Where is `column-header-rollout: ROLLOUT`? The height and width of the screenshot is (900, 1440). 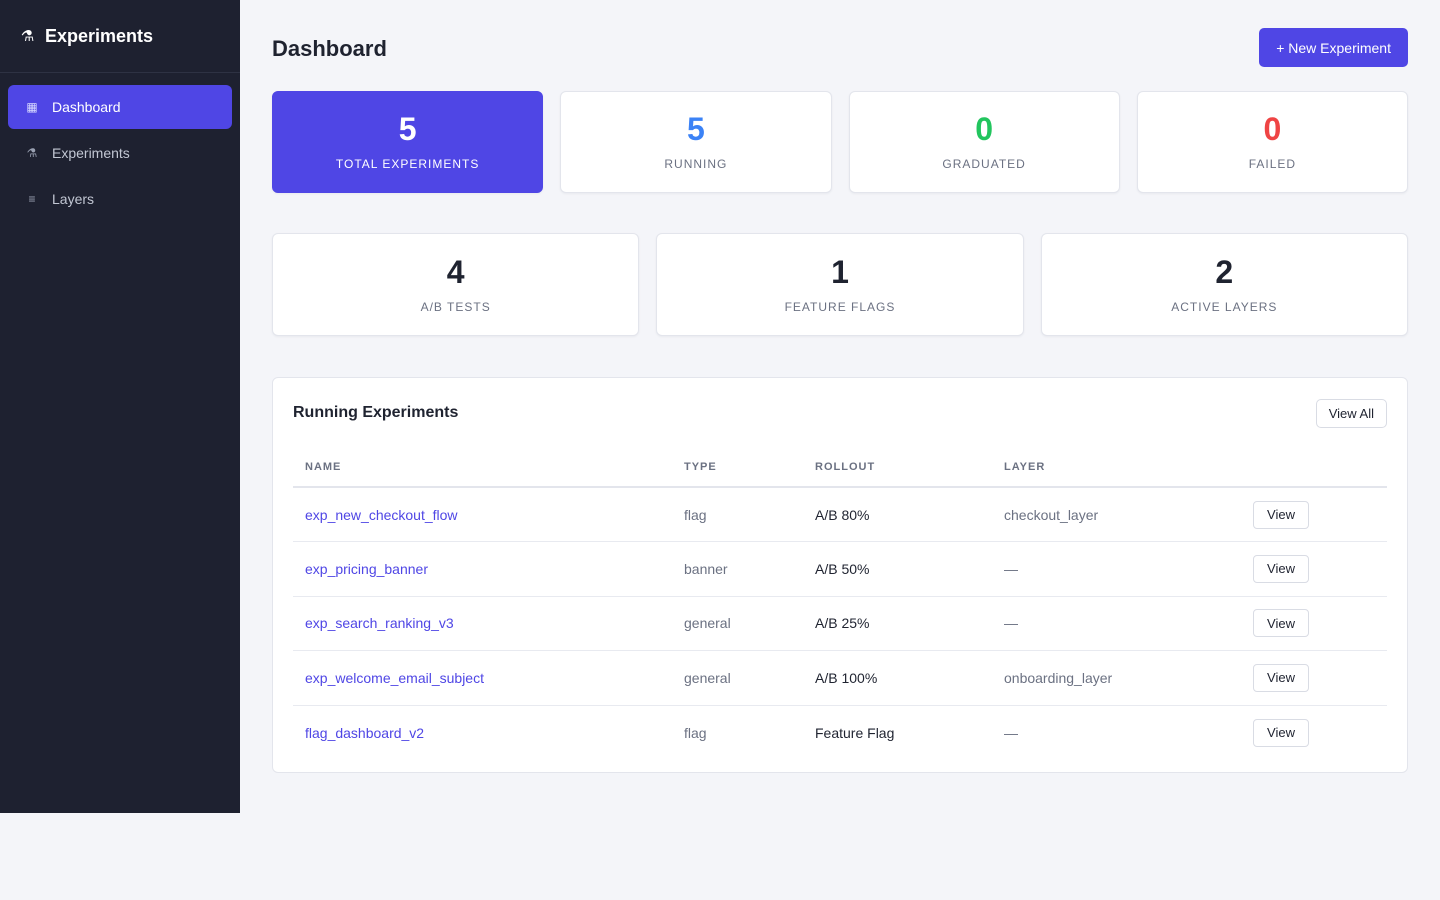 column-header-rollout: ROLLOUT is located at coordinates (897, 468).